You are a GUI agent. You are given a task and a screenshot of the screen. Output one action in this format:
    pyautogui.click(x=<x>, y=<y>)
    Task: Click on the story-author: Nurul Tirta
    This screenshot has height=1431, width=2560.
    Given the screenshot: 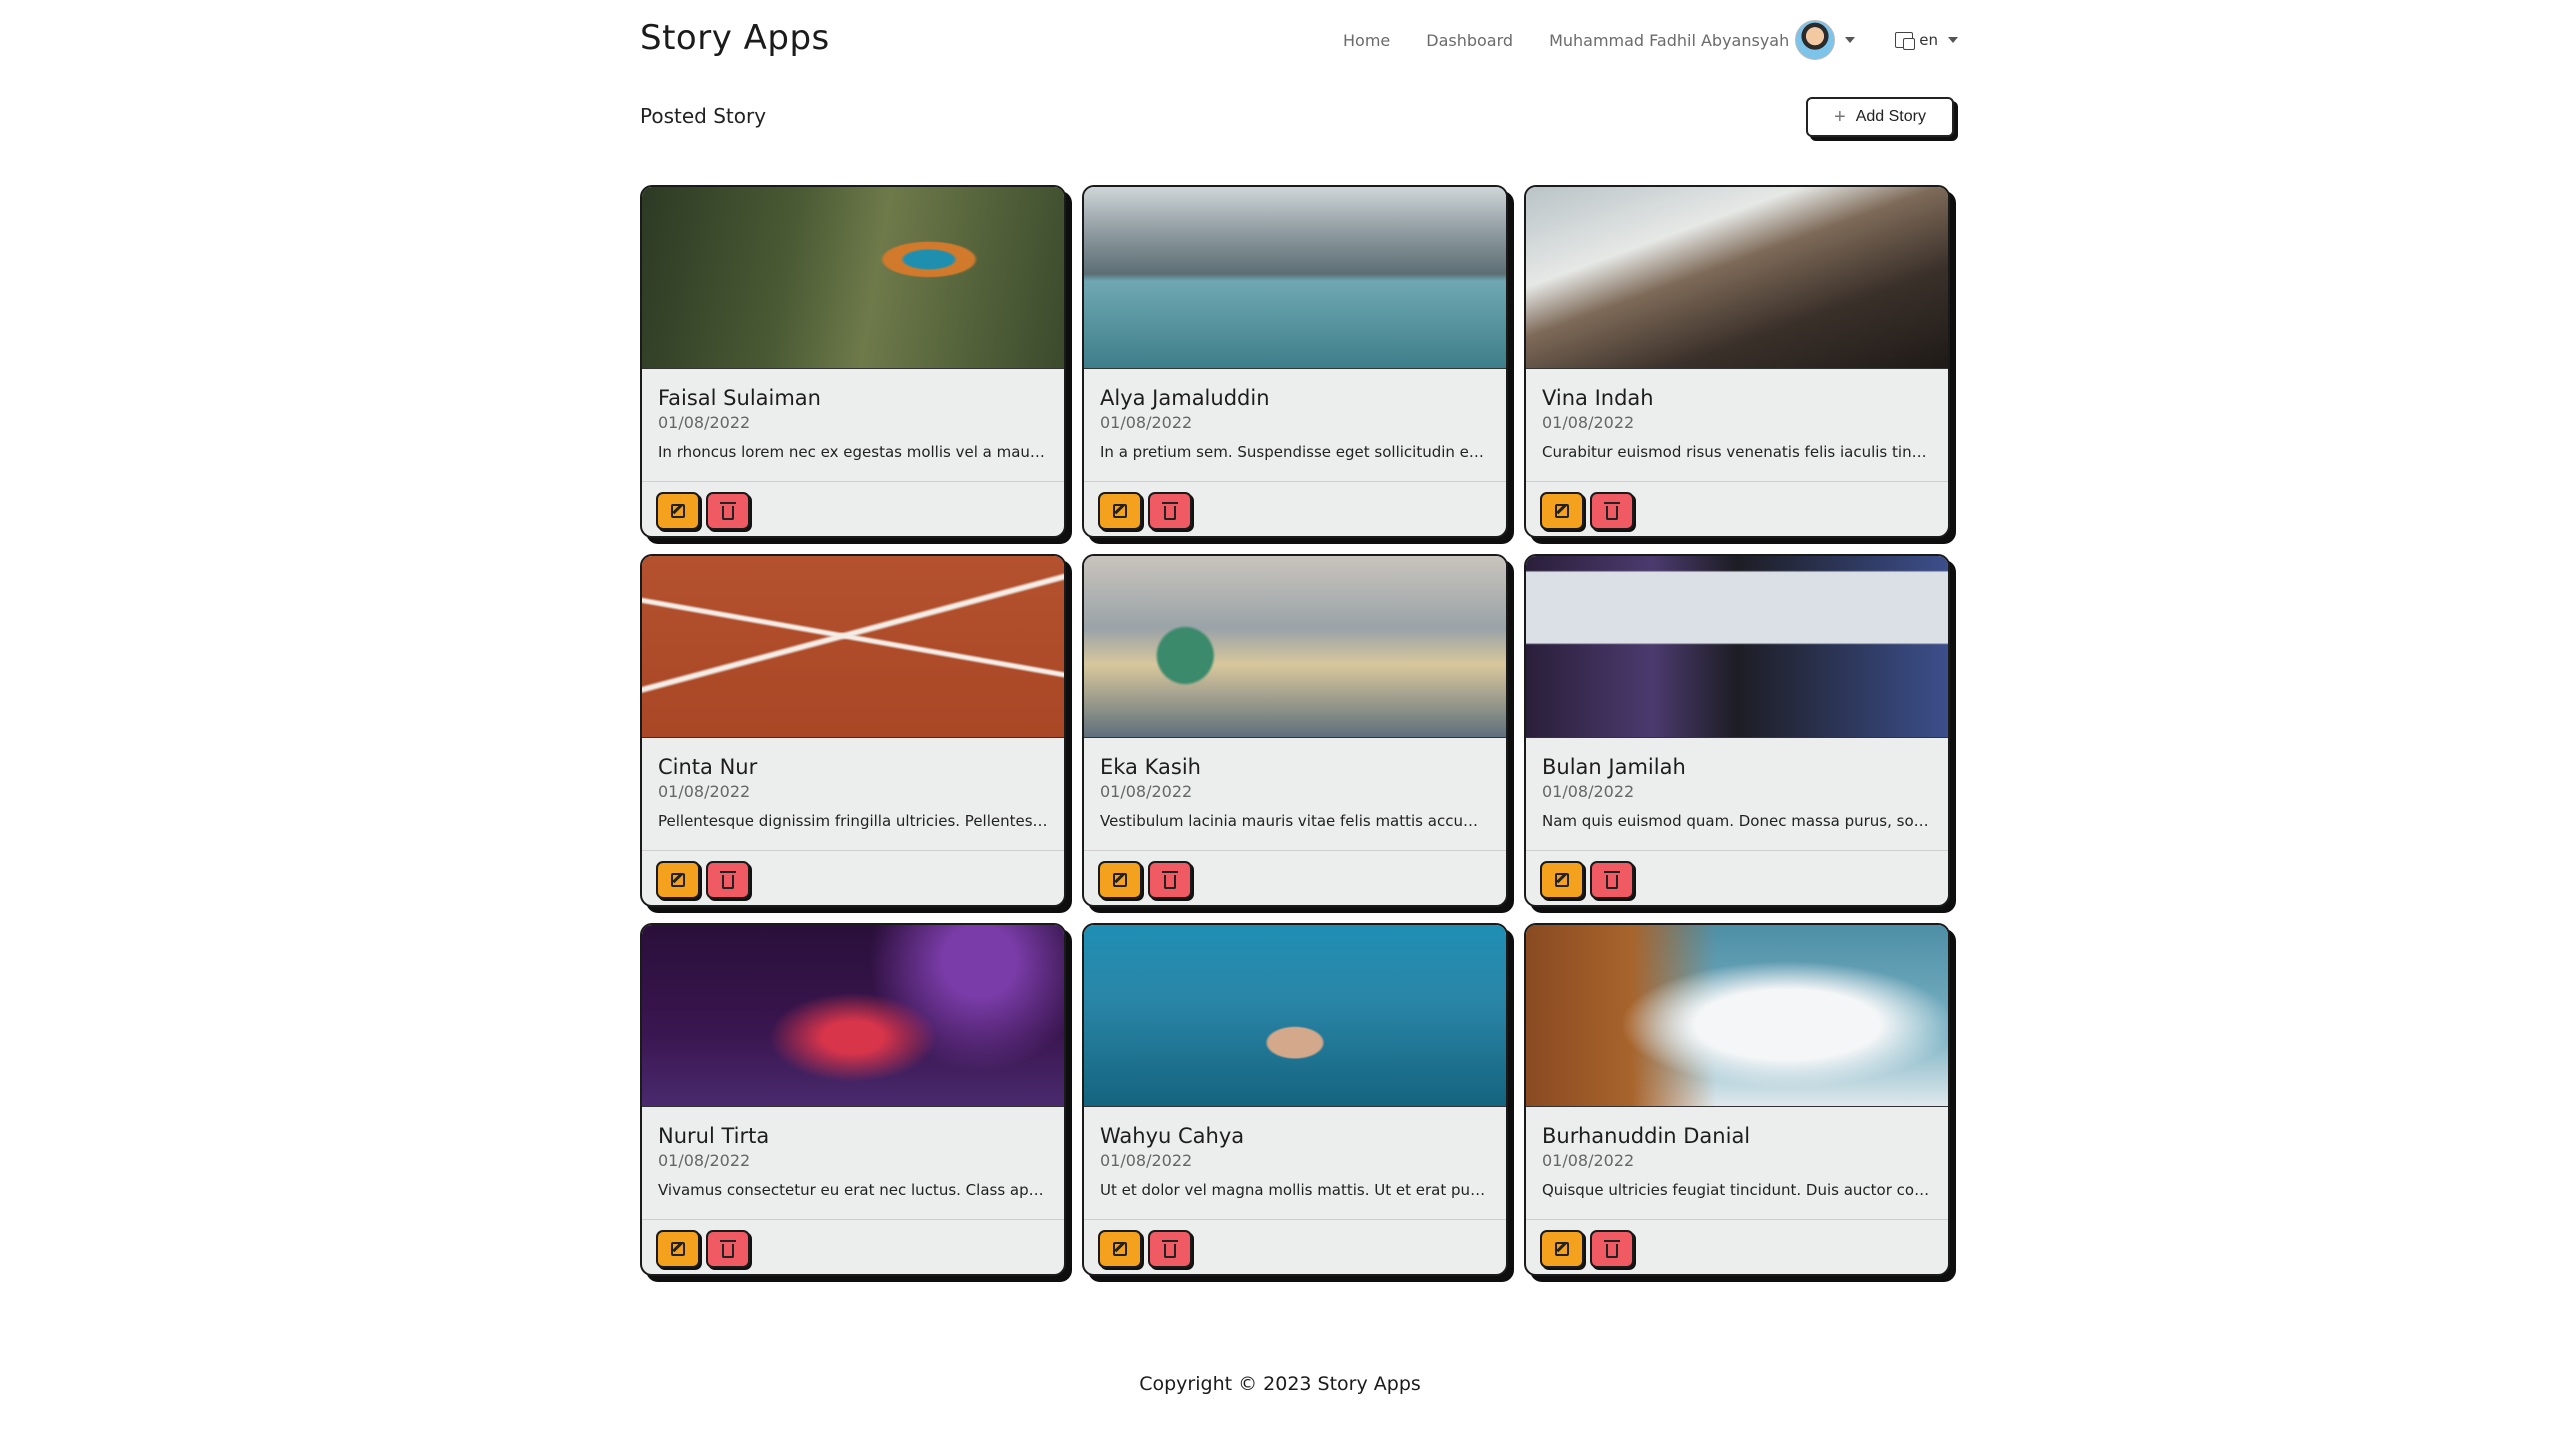 What is the action you would take?
    pyautogui.click(x=714, y=1136)
    